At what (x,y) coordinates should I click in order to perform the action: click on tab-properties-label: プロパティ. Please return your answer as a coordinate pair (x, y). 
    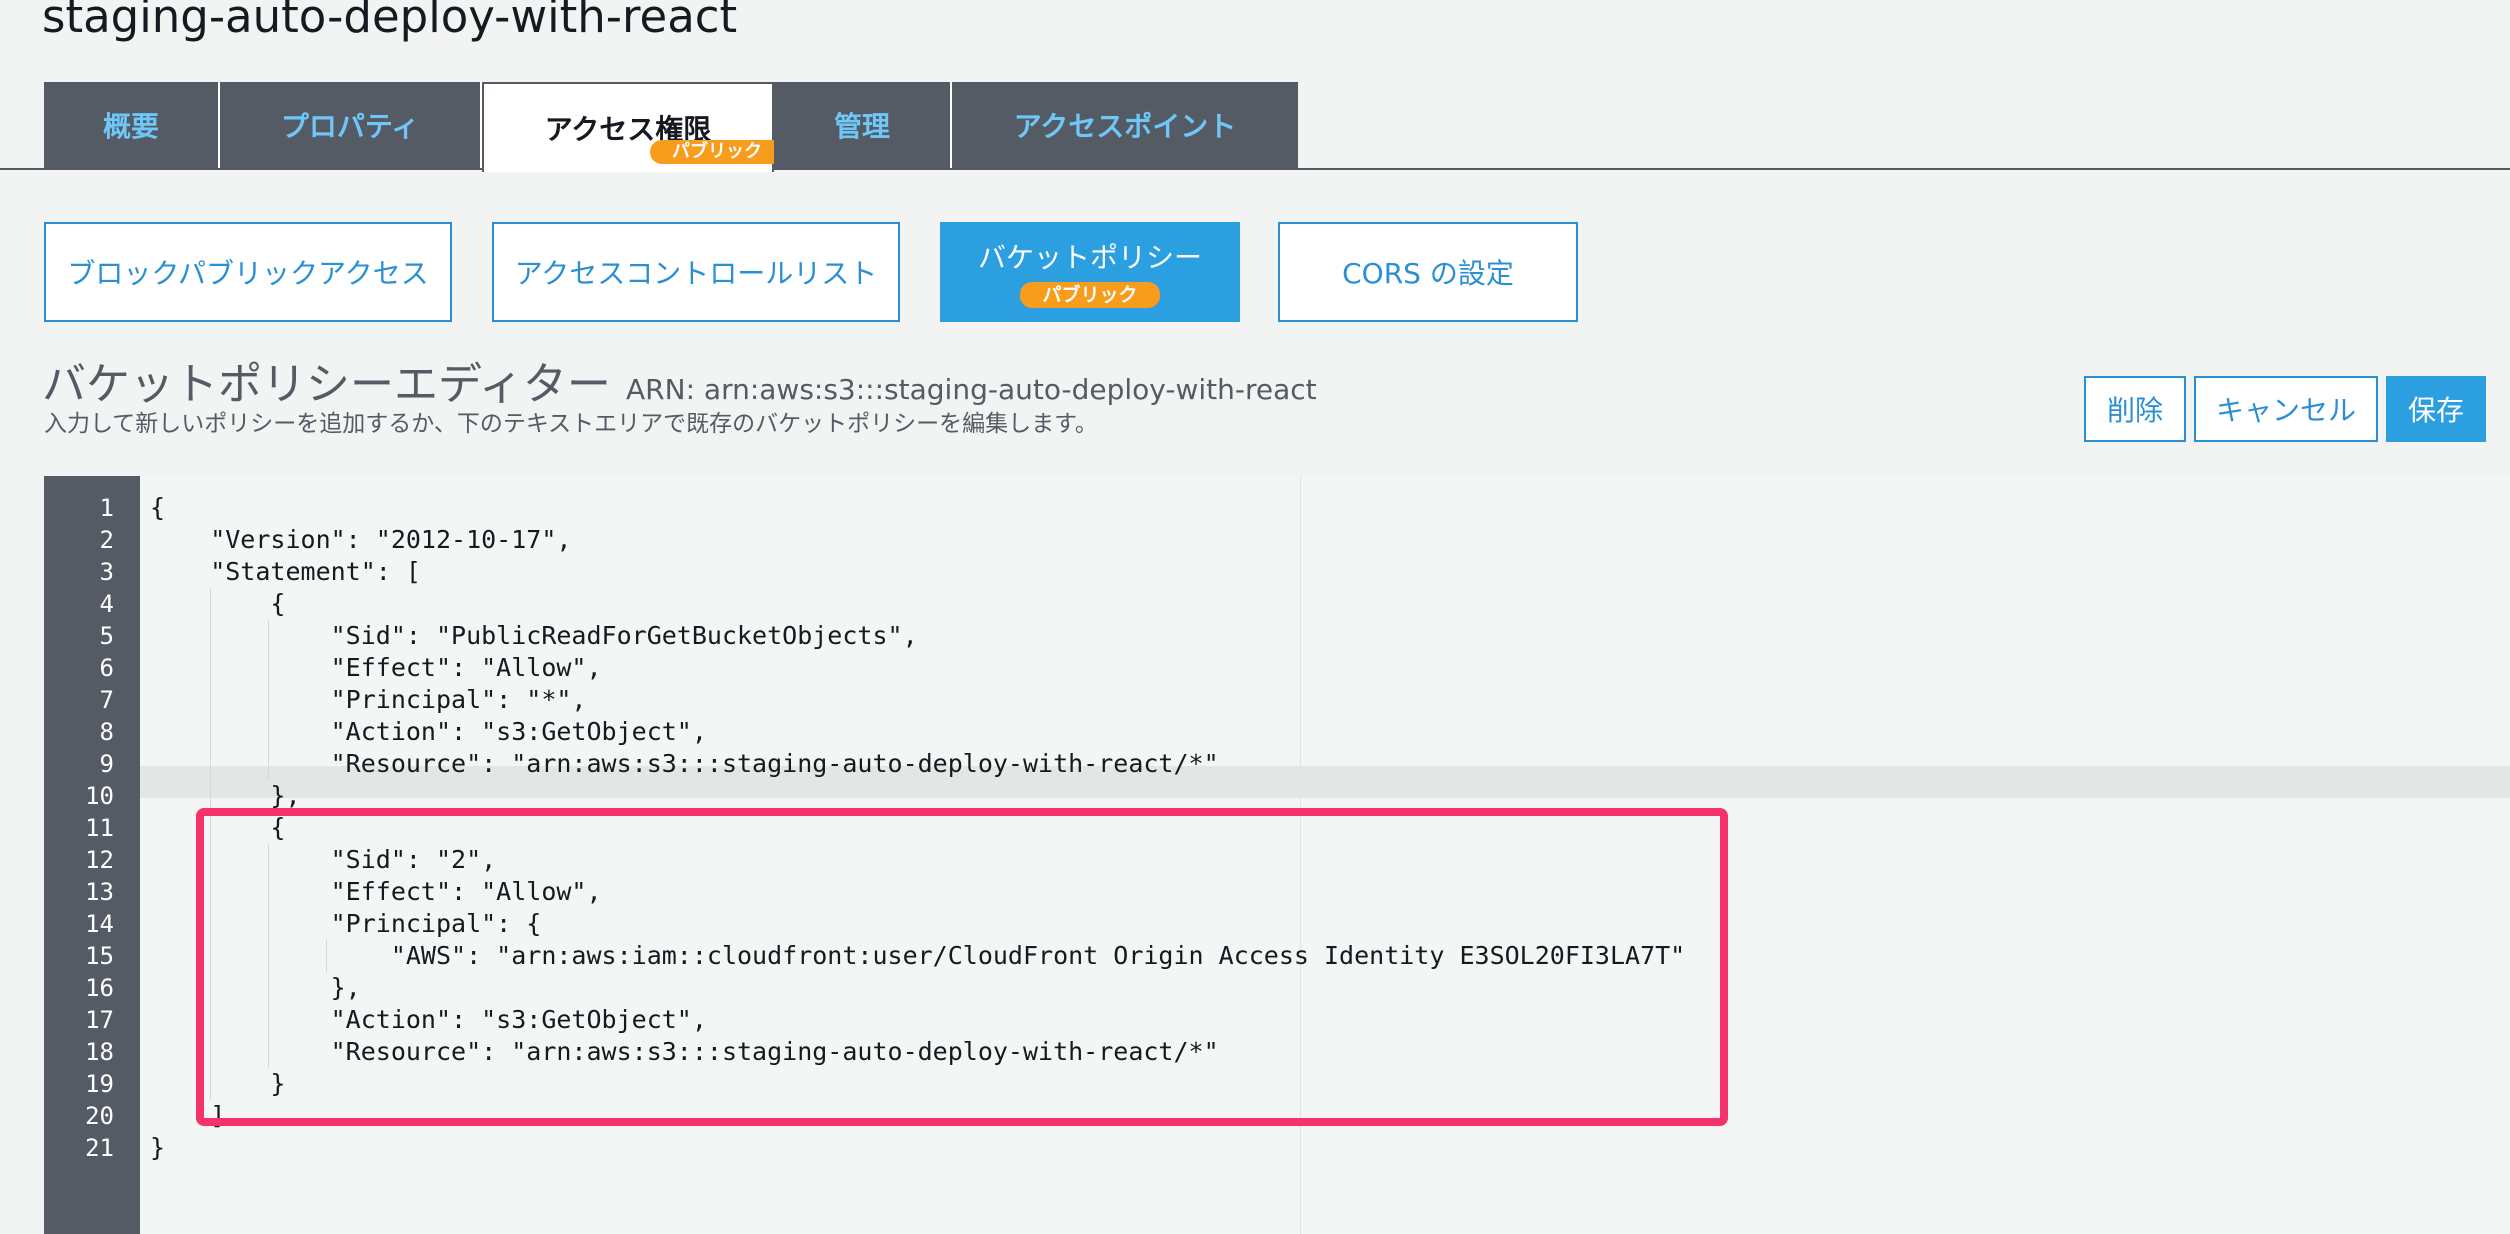
    Looking at the image, I should click on (350, 126).